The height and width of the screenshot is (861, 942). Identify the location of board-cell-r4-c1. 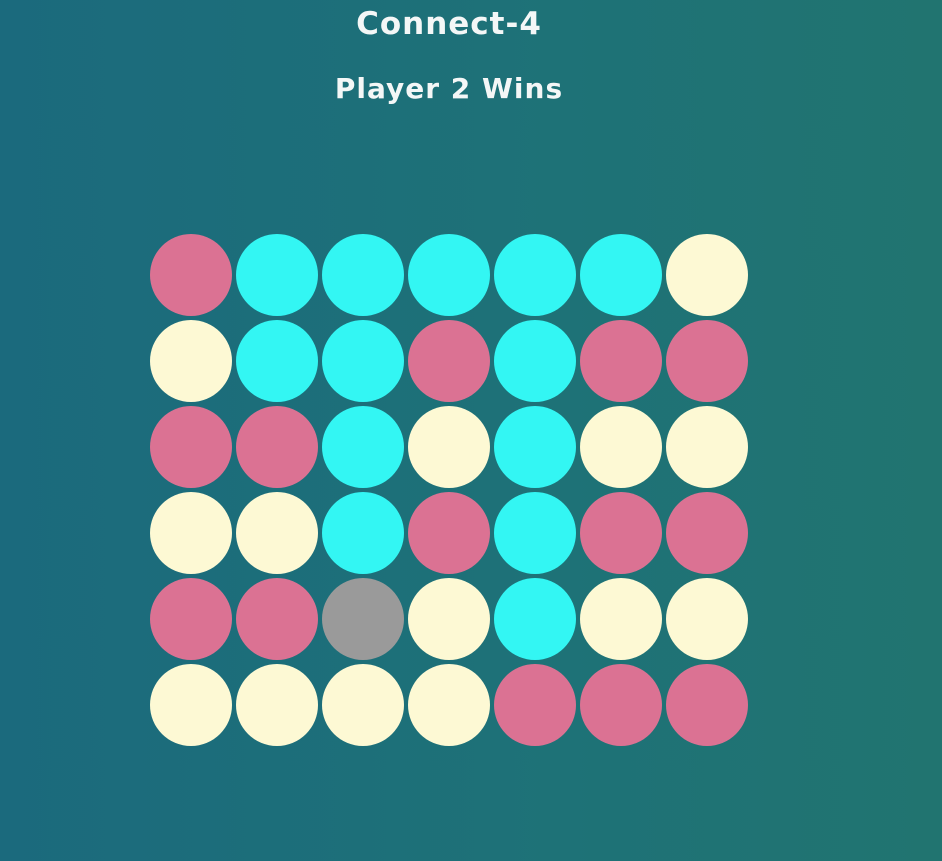
(191, 533).